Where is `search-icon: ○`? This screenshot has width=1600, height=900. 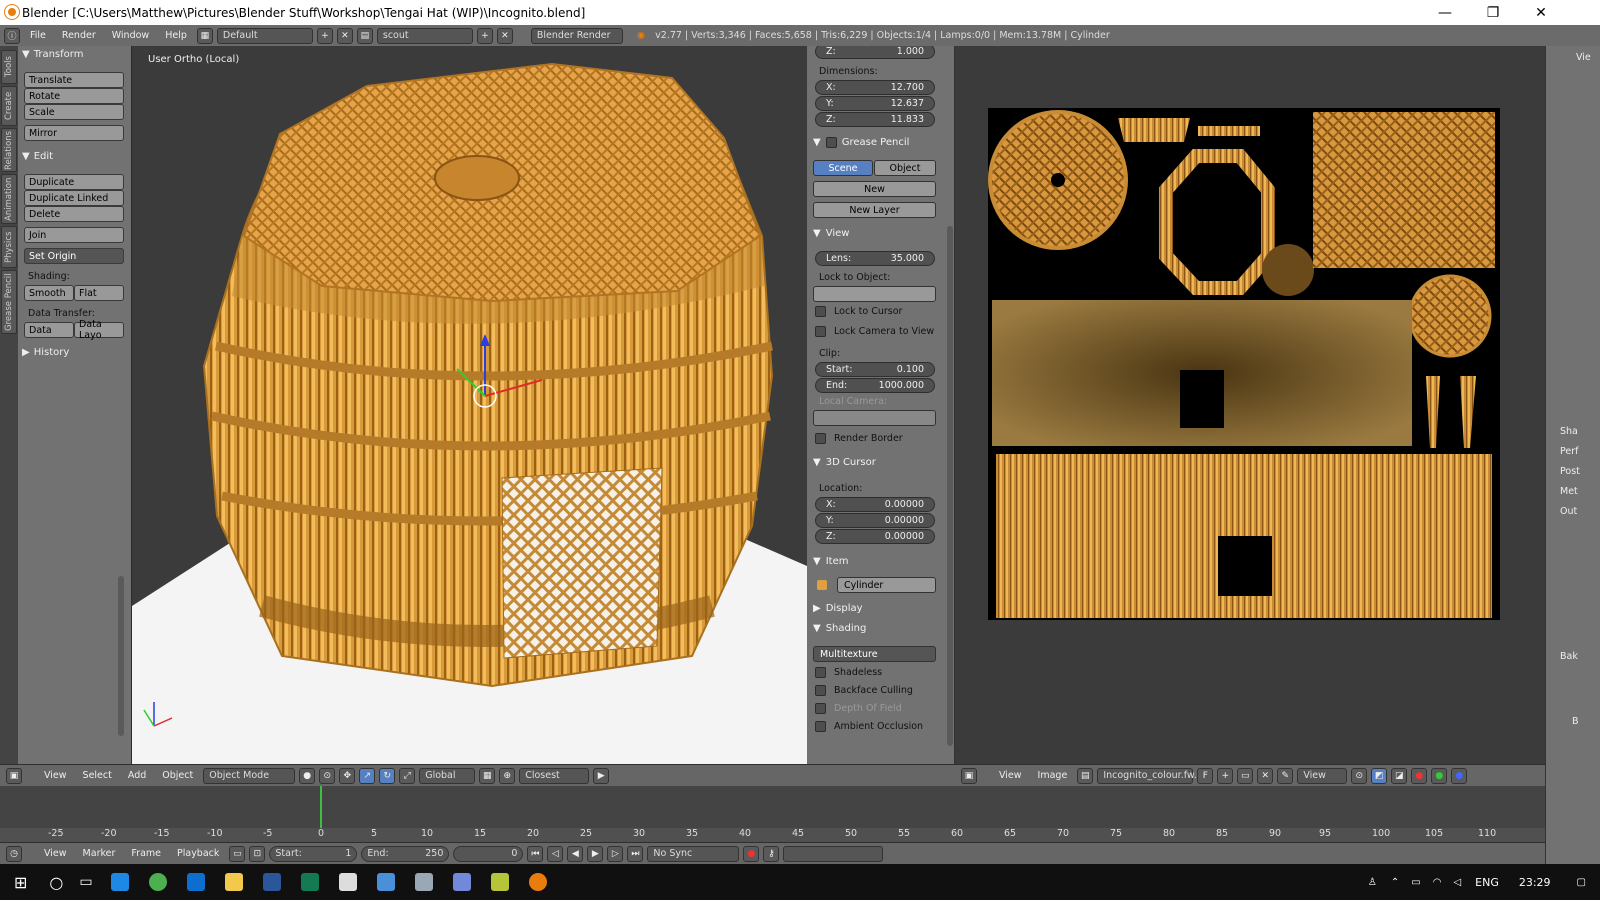 search-icon: ○ is located at coordinates (56, 882).